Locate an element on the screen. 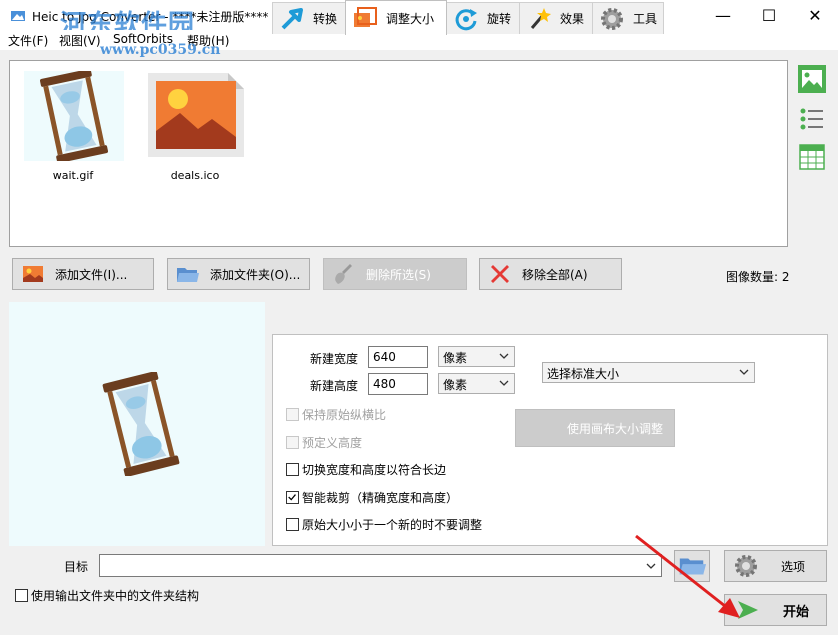  thumbnail-view-icon is located at coordinates (812, 79).